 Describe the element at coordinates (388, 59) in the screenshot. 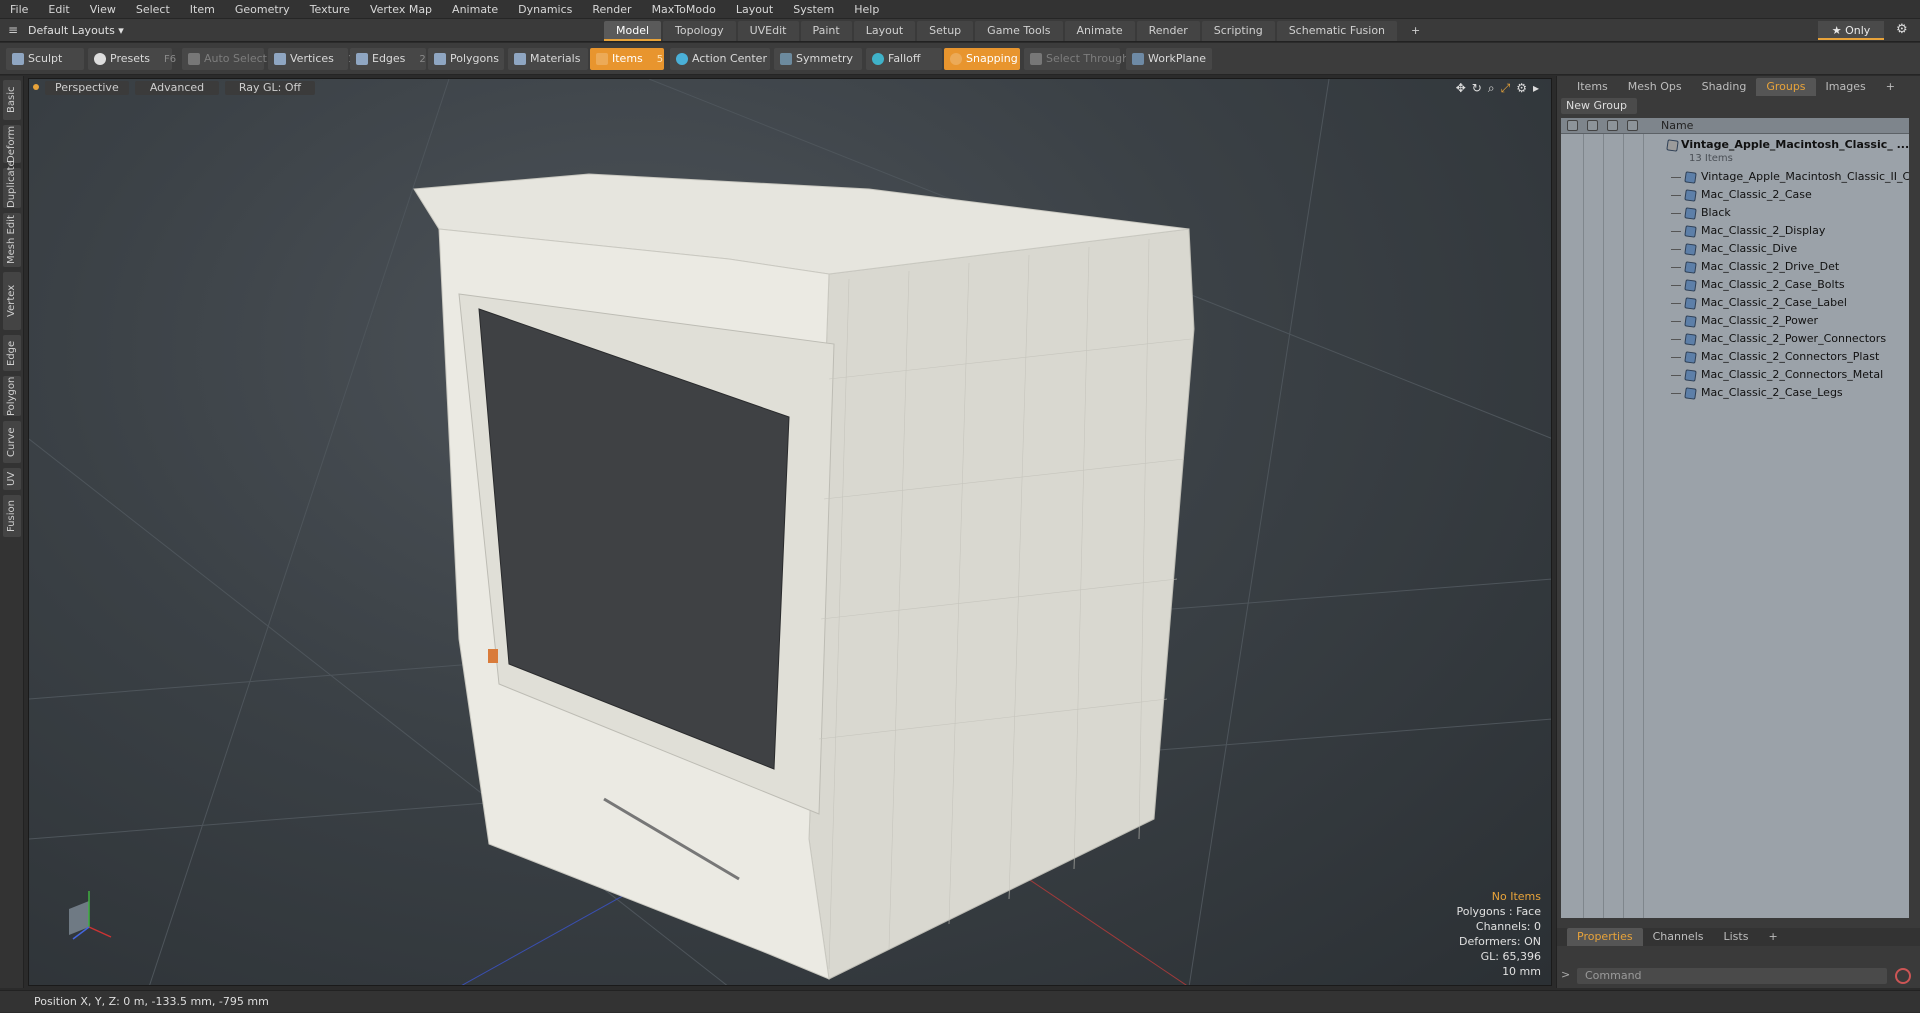

I see `edges-button: Edges 2` at that location.